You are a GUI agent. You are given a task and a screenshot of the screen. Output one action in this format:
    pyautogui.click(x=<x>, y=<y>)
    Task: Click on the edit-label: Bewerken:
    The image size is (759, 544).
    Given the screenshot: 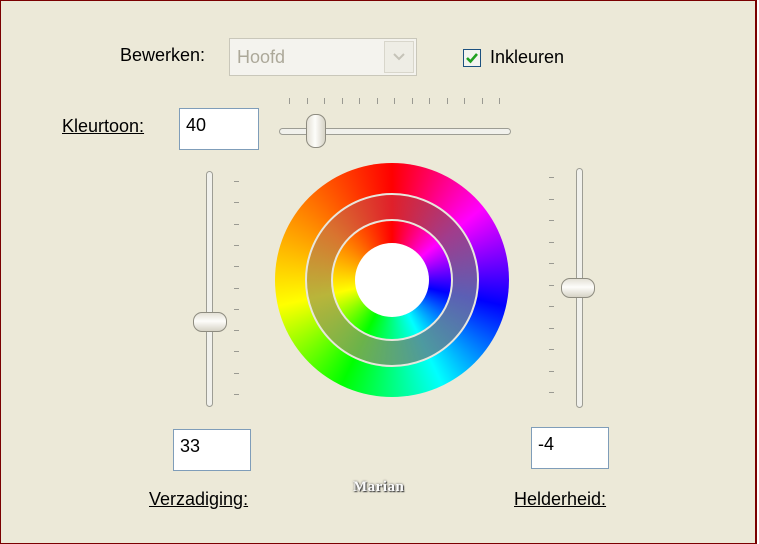 What is the action you would take?
    pyautogui.click(x=163, y=55)
    